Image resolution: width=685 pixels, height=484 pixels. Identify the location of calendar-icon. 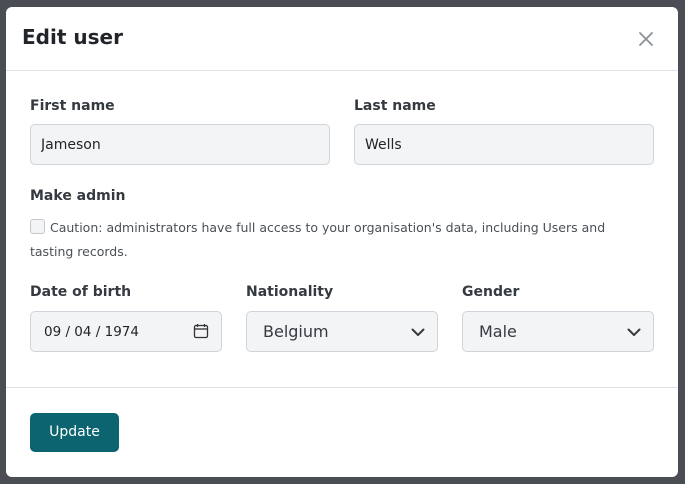
(201, 331).